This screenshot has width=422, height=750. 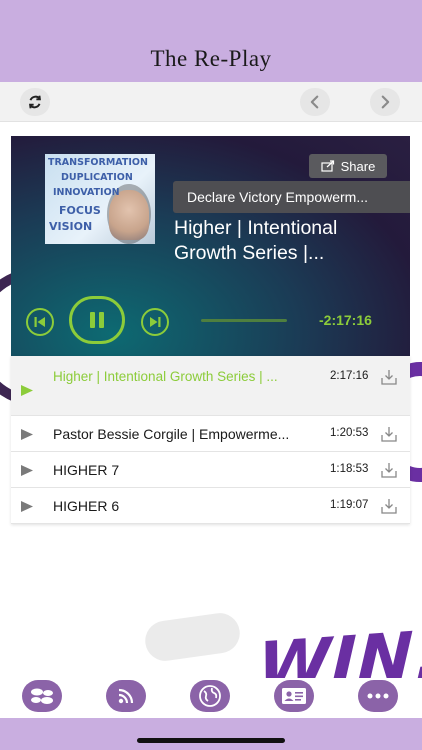 I want to click on rss-icon, so click(x=126, y=696).